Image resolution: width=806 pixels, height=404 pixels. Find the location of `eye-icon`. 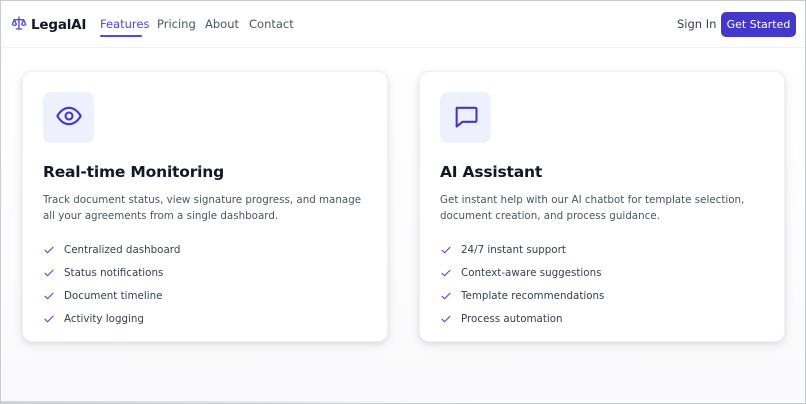

eye-icon is located at coordinates (69, 118).